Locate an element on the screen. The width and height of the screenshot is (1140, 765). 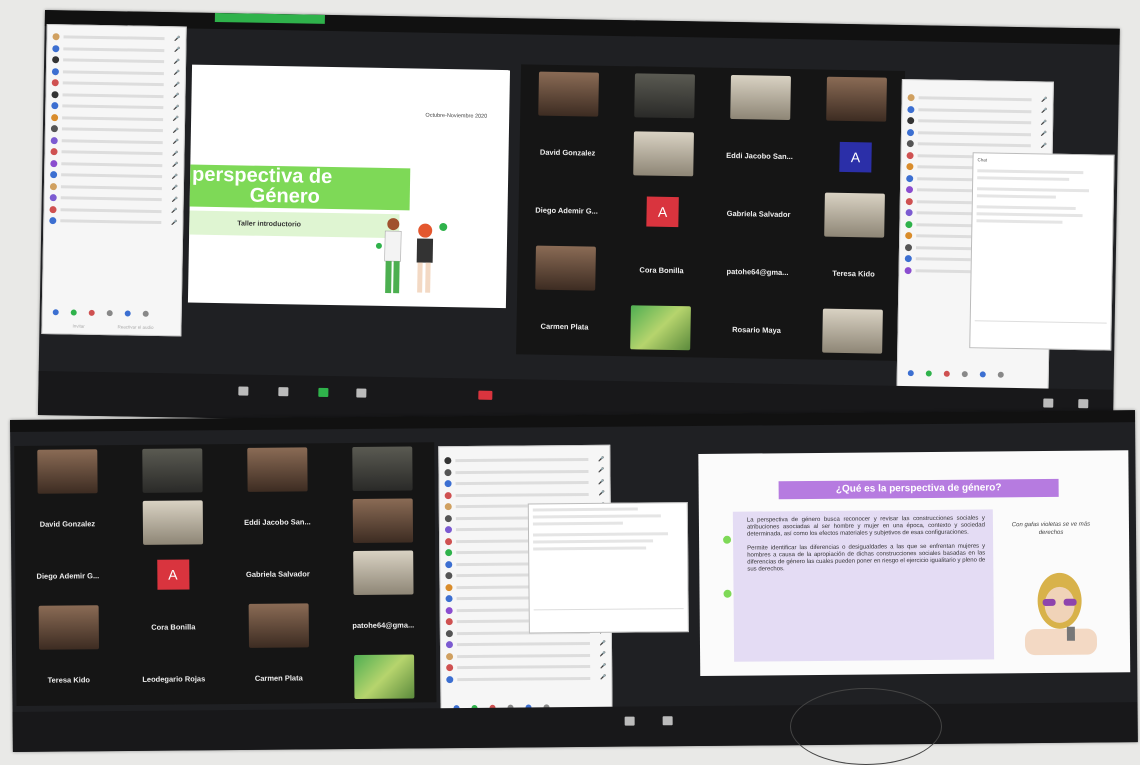
avatar is located at coordinates (56, 60).